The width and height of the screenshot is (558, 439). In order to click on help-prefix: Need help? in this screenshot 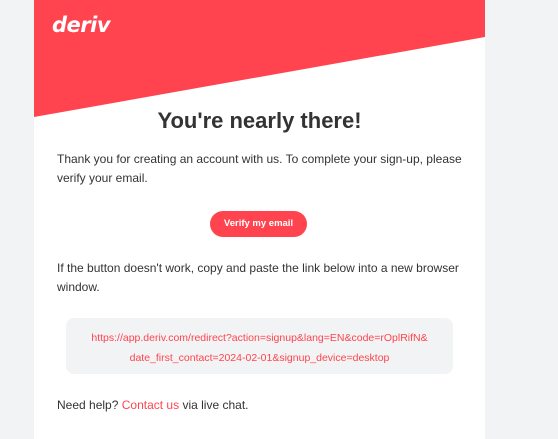, I will do `click(88, 405)`.